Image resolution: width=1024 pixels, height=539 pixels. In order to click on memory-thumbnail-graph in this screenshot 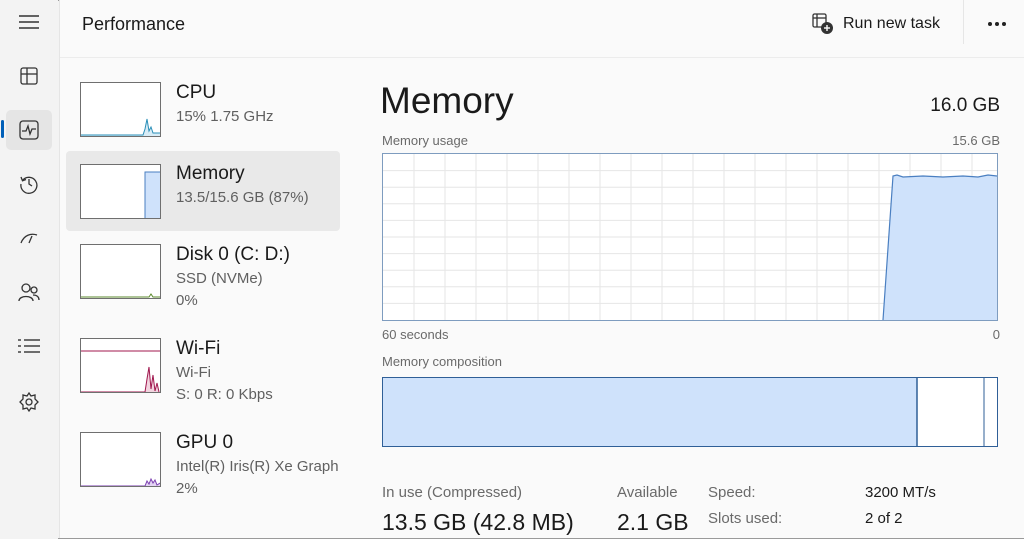, I will do `click(120, 191)`.